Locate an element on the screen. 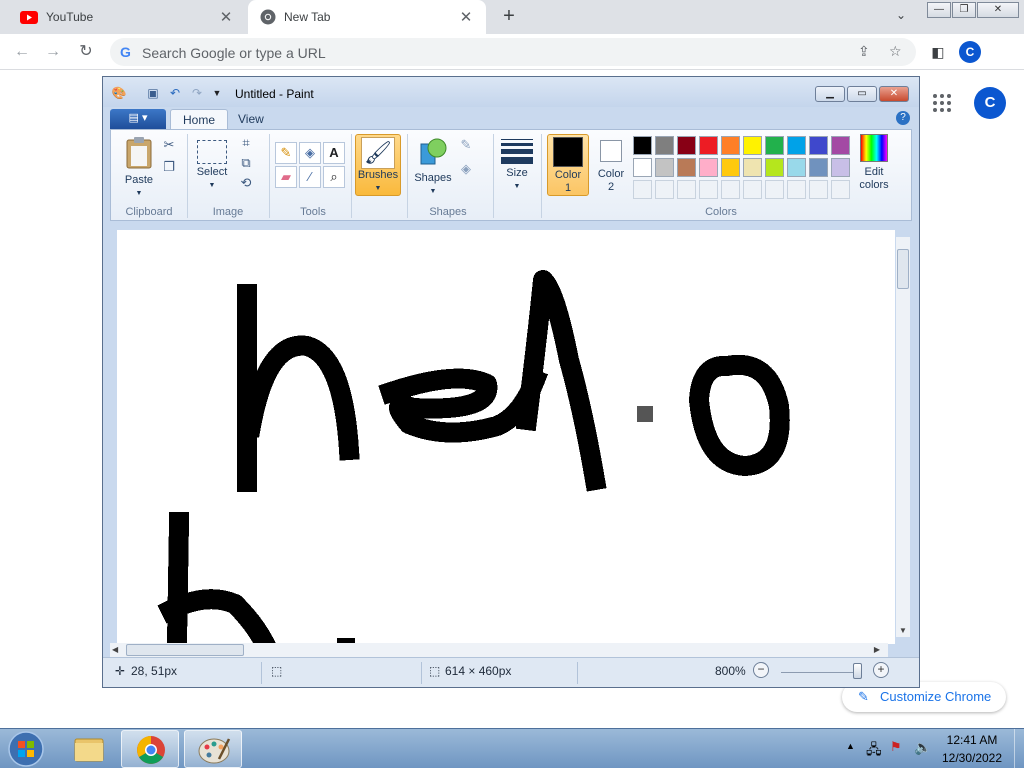 The image size is (1024, 772). bookmark-star-icon: ☆ is located at coordinates (895, 51).